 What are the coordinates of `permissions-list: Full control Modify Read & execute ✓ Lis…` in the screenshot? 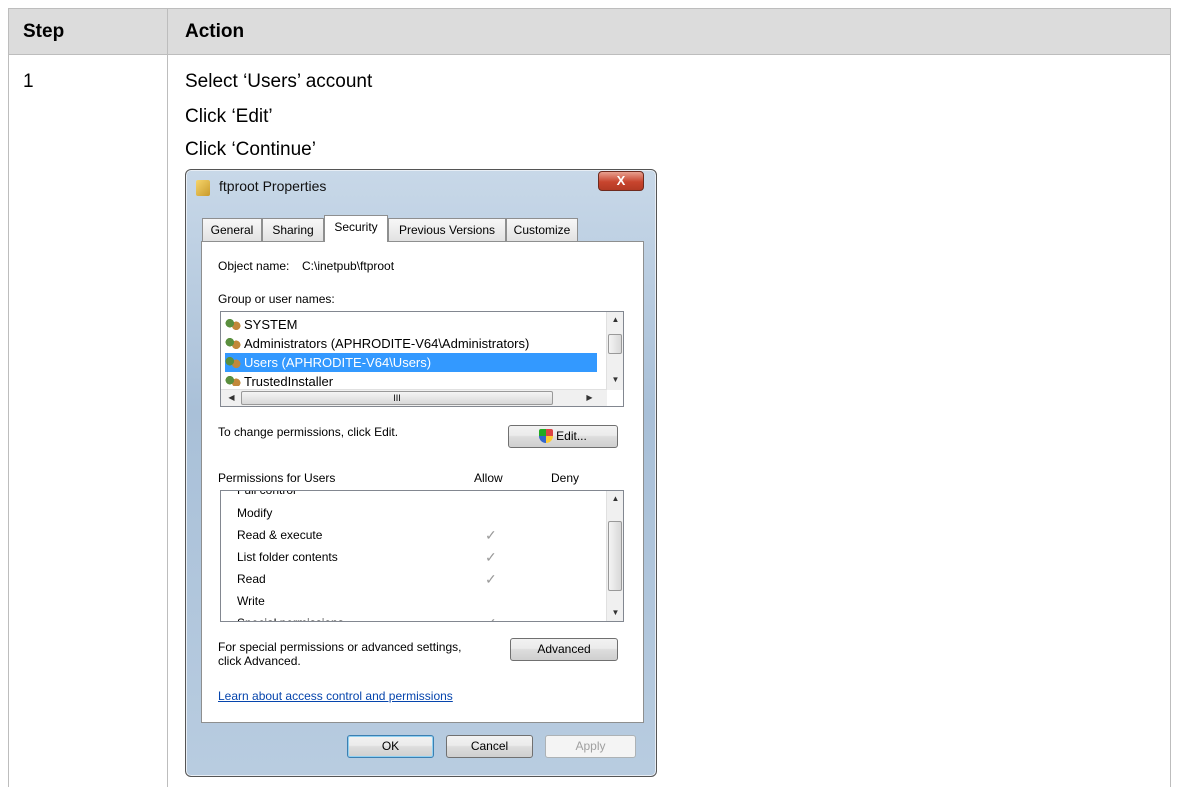 It's located at (422, 556).